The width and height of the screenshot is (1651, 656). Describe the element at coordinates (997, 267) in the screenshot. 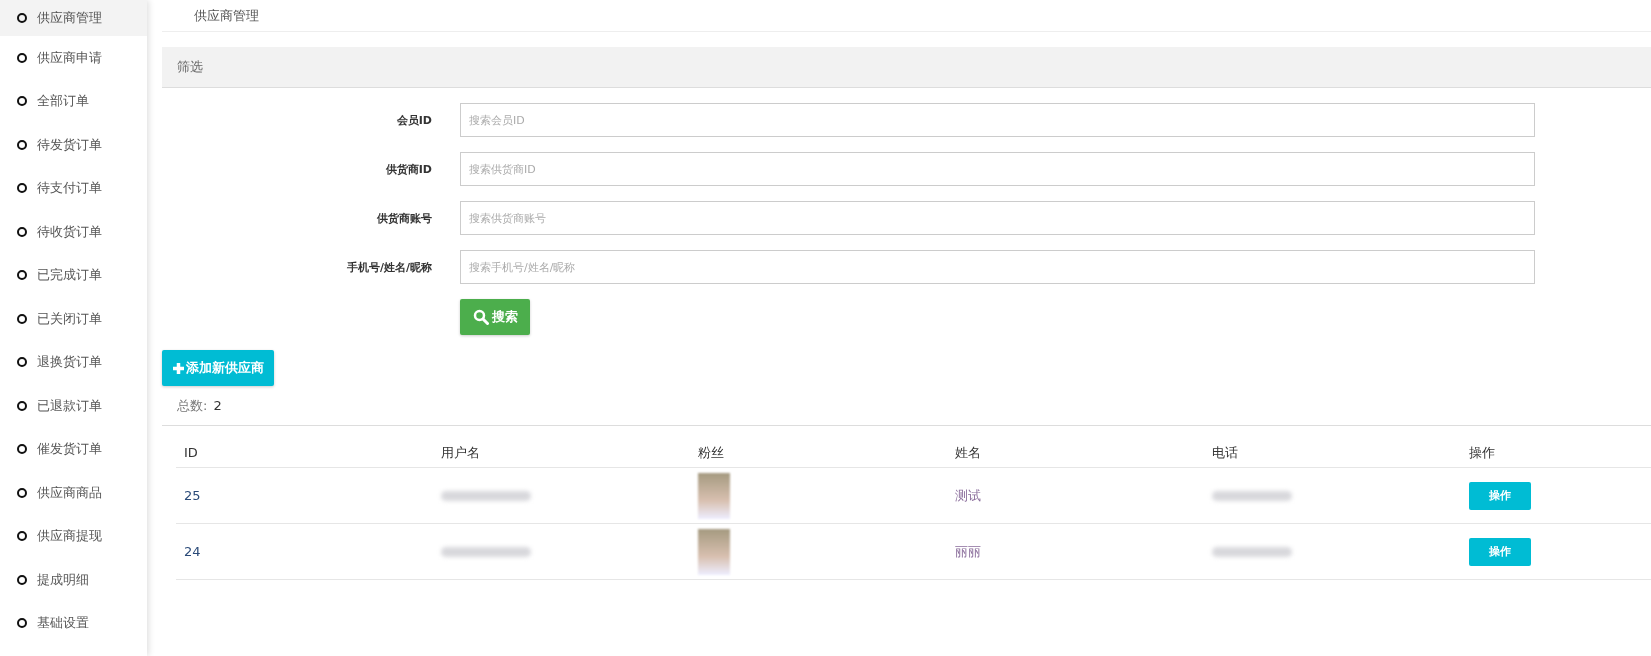

I see `search-field: 搜索手机号/姓名/昵称` at that location.